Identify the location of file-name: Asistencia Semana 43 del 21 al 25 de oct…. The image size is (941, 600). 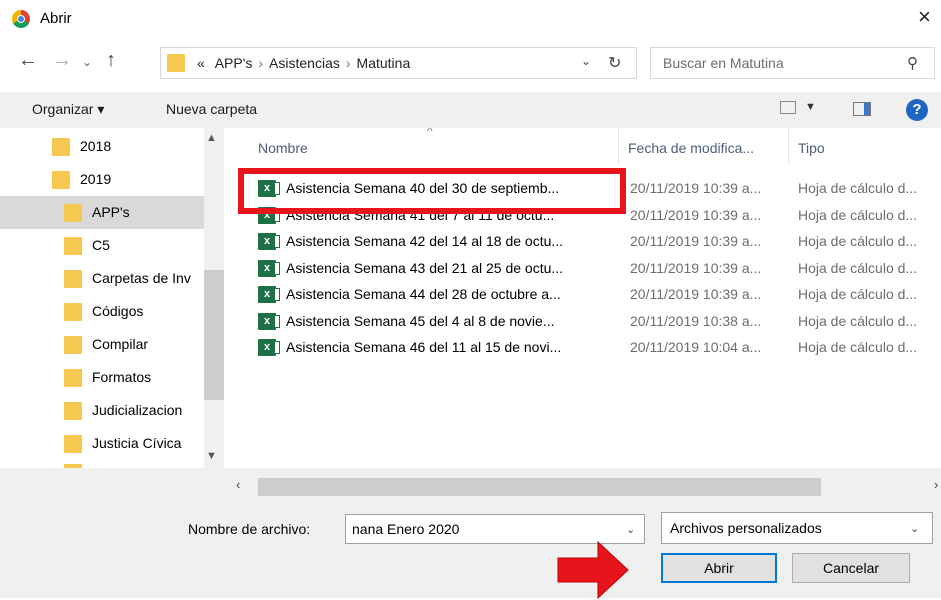
(425, 267).